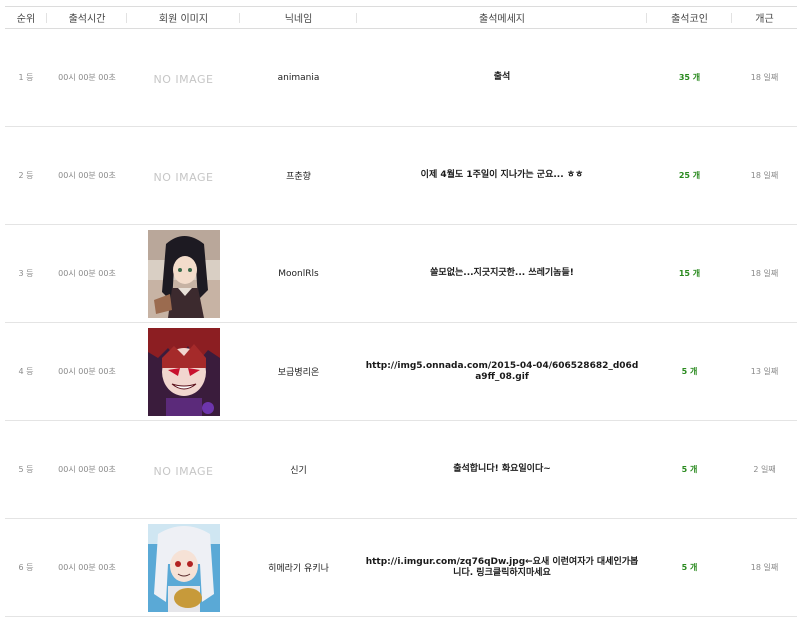 This screenshot has width=800, height=629. I want to click on table-header-row: 순위 출석시간 회원 이미지 닉네임 출석메세지 출석코인 개근, so click(401, 17).